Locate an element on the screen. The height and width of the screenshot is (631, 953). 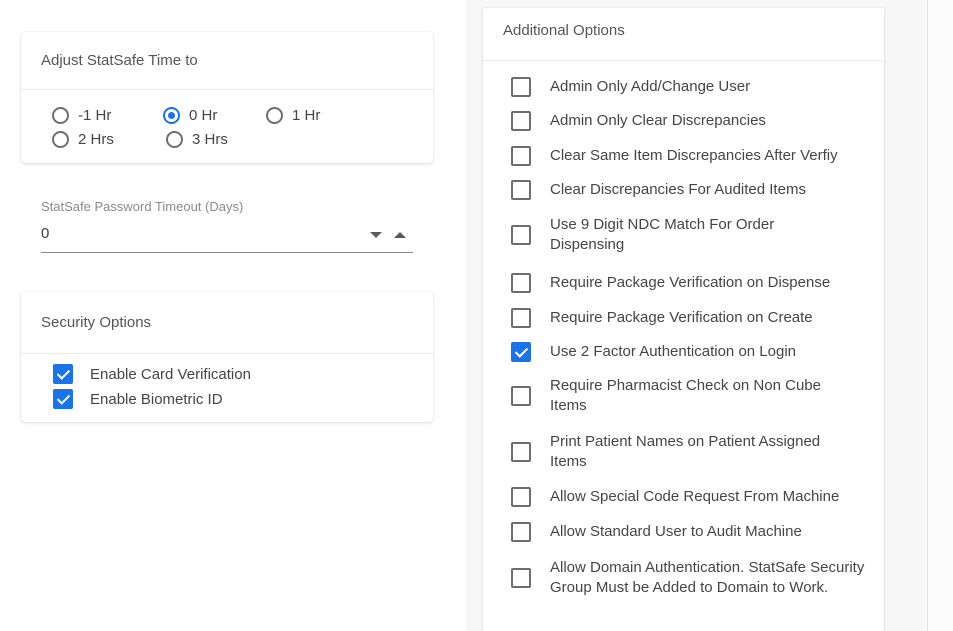
radio-0-hr: 0 Hr is located at coordinates (190, 115).